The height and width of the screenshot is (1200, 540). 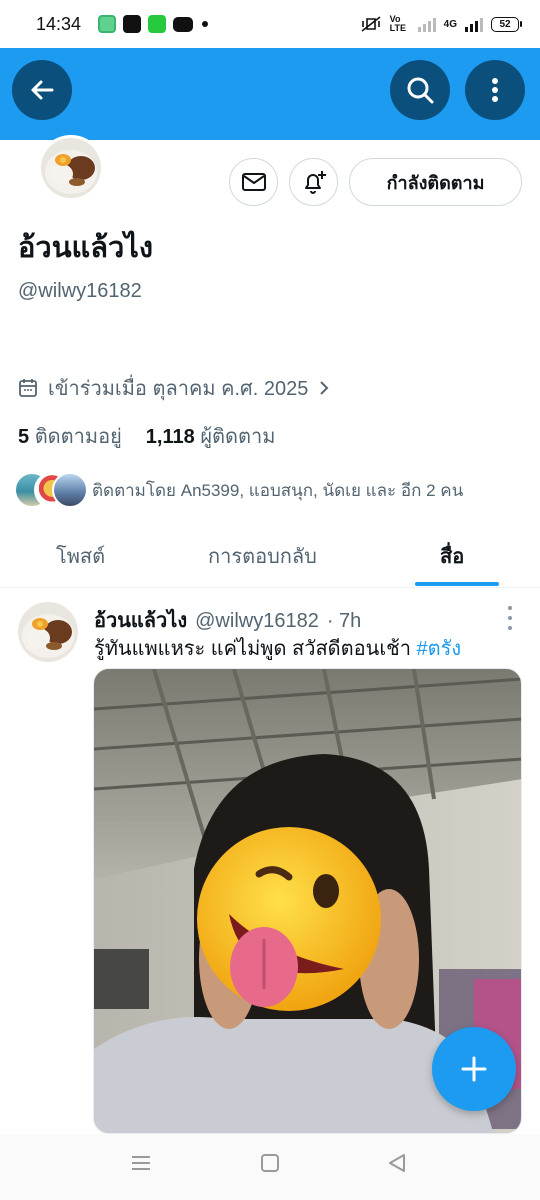 I want to click on status-app-icons, so click(x=153, y=24).